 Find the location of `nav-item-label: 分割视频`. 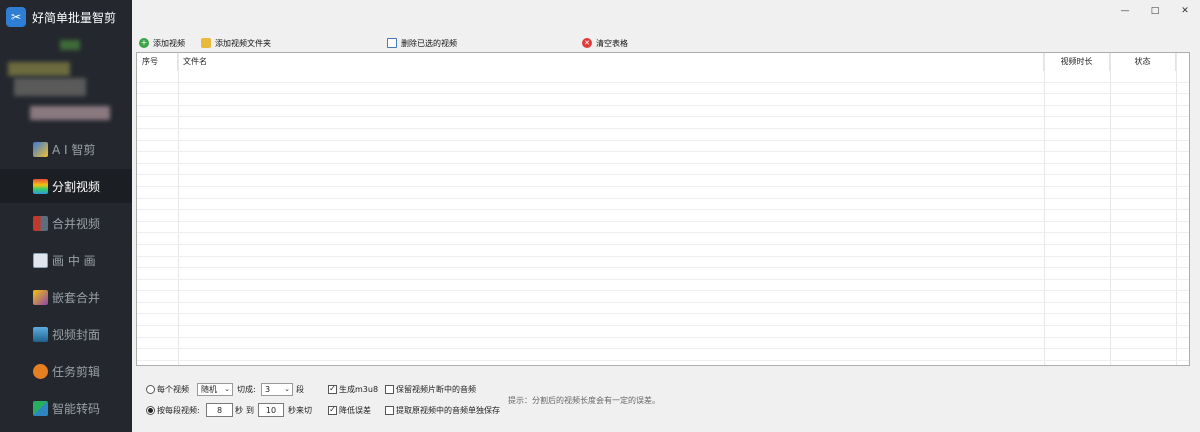

nav-item-label: 分割视频 is located at coordinates (76, 186).